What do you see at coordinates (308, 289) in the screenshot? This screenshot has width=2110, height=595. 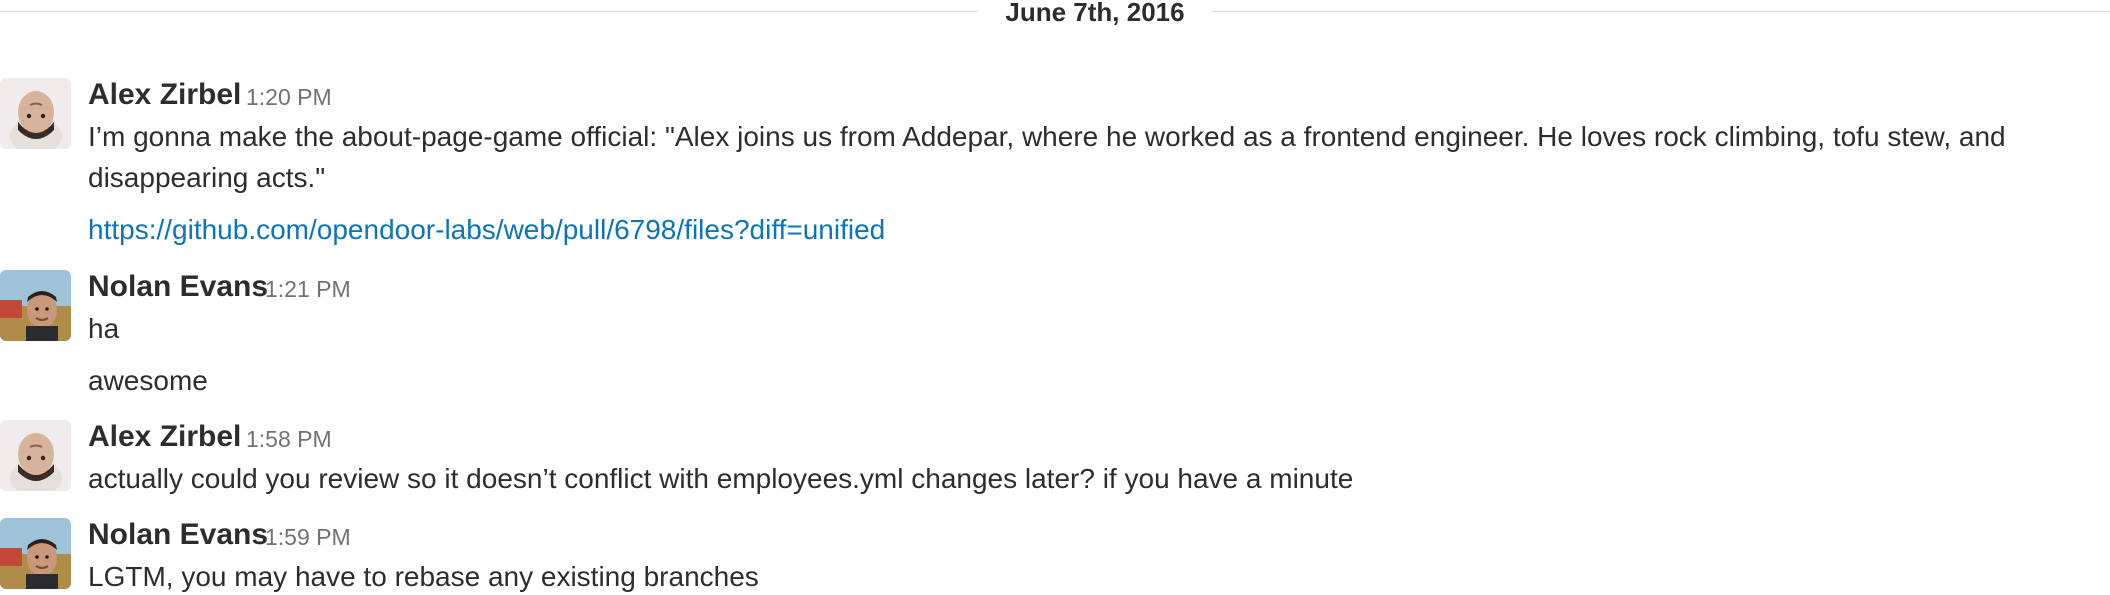 I see `message-timestamp: 1:21 PM` at bounding box center [308, 289].